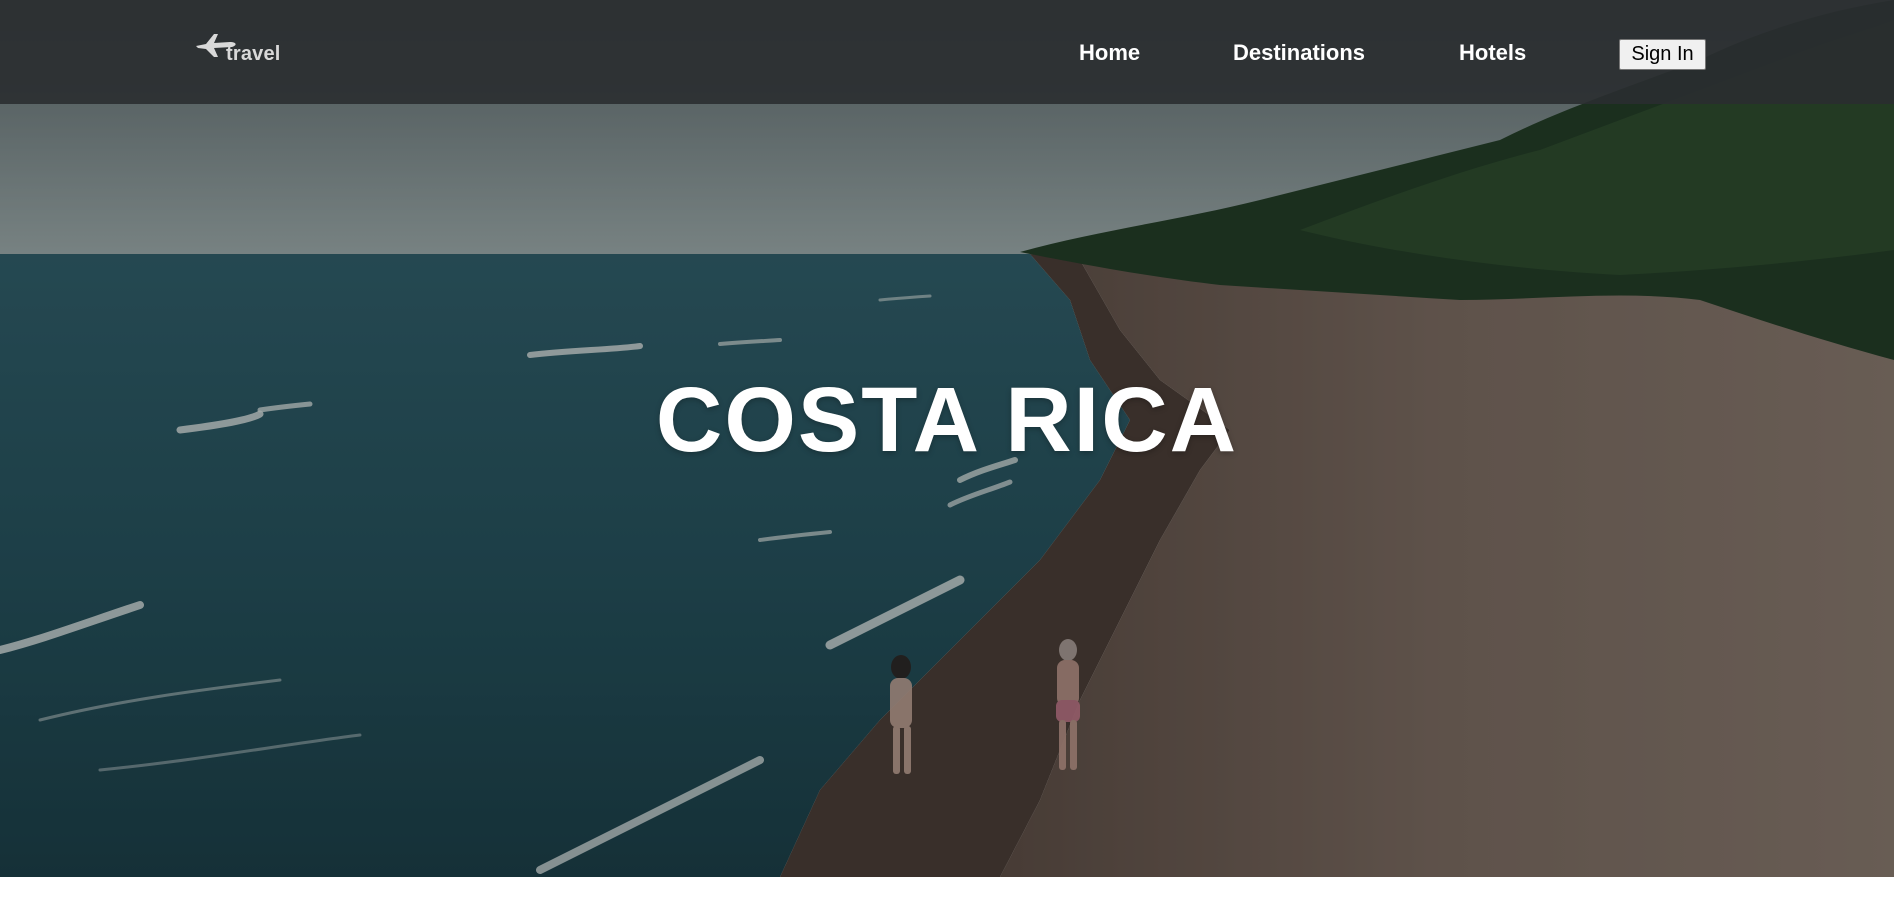 The image size is (1894, 912). I want to click on nav-destinations-link: Destinations, so click(1299, 53).